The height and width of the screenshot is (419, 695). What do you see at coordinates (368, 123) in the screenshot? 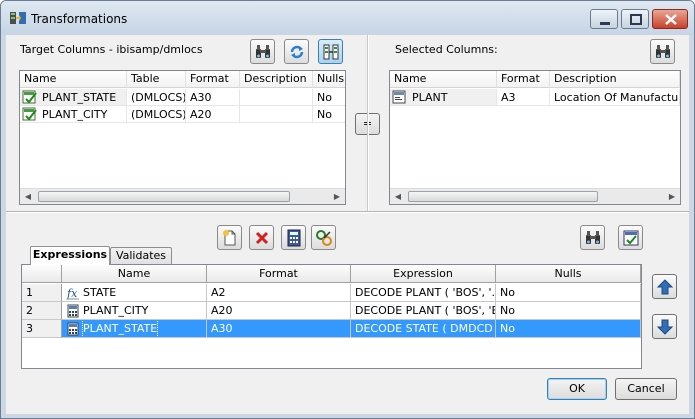
I see `vertical-divider` at bounding box center [368, 123].